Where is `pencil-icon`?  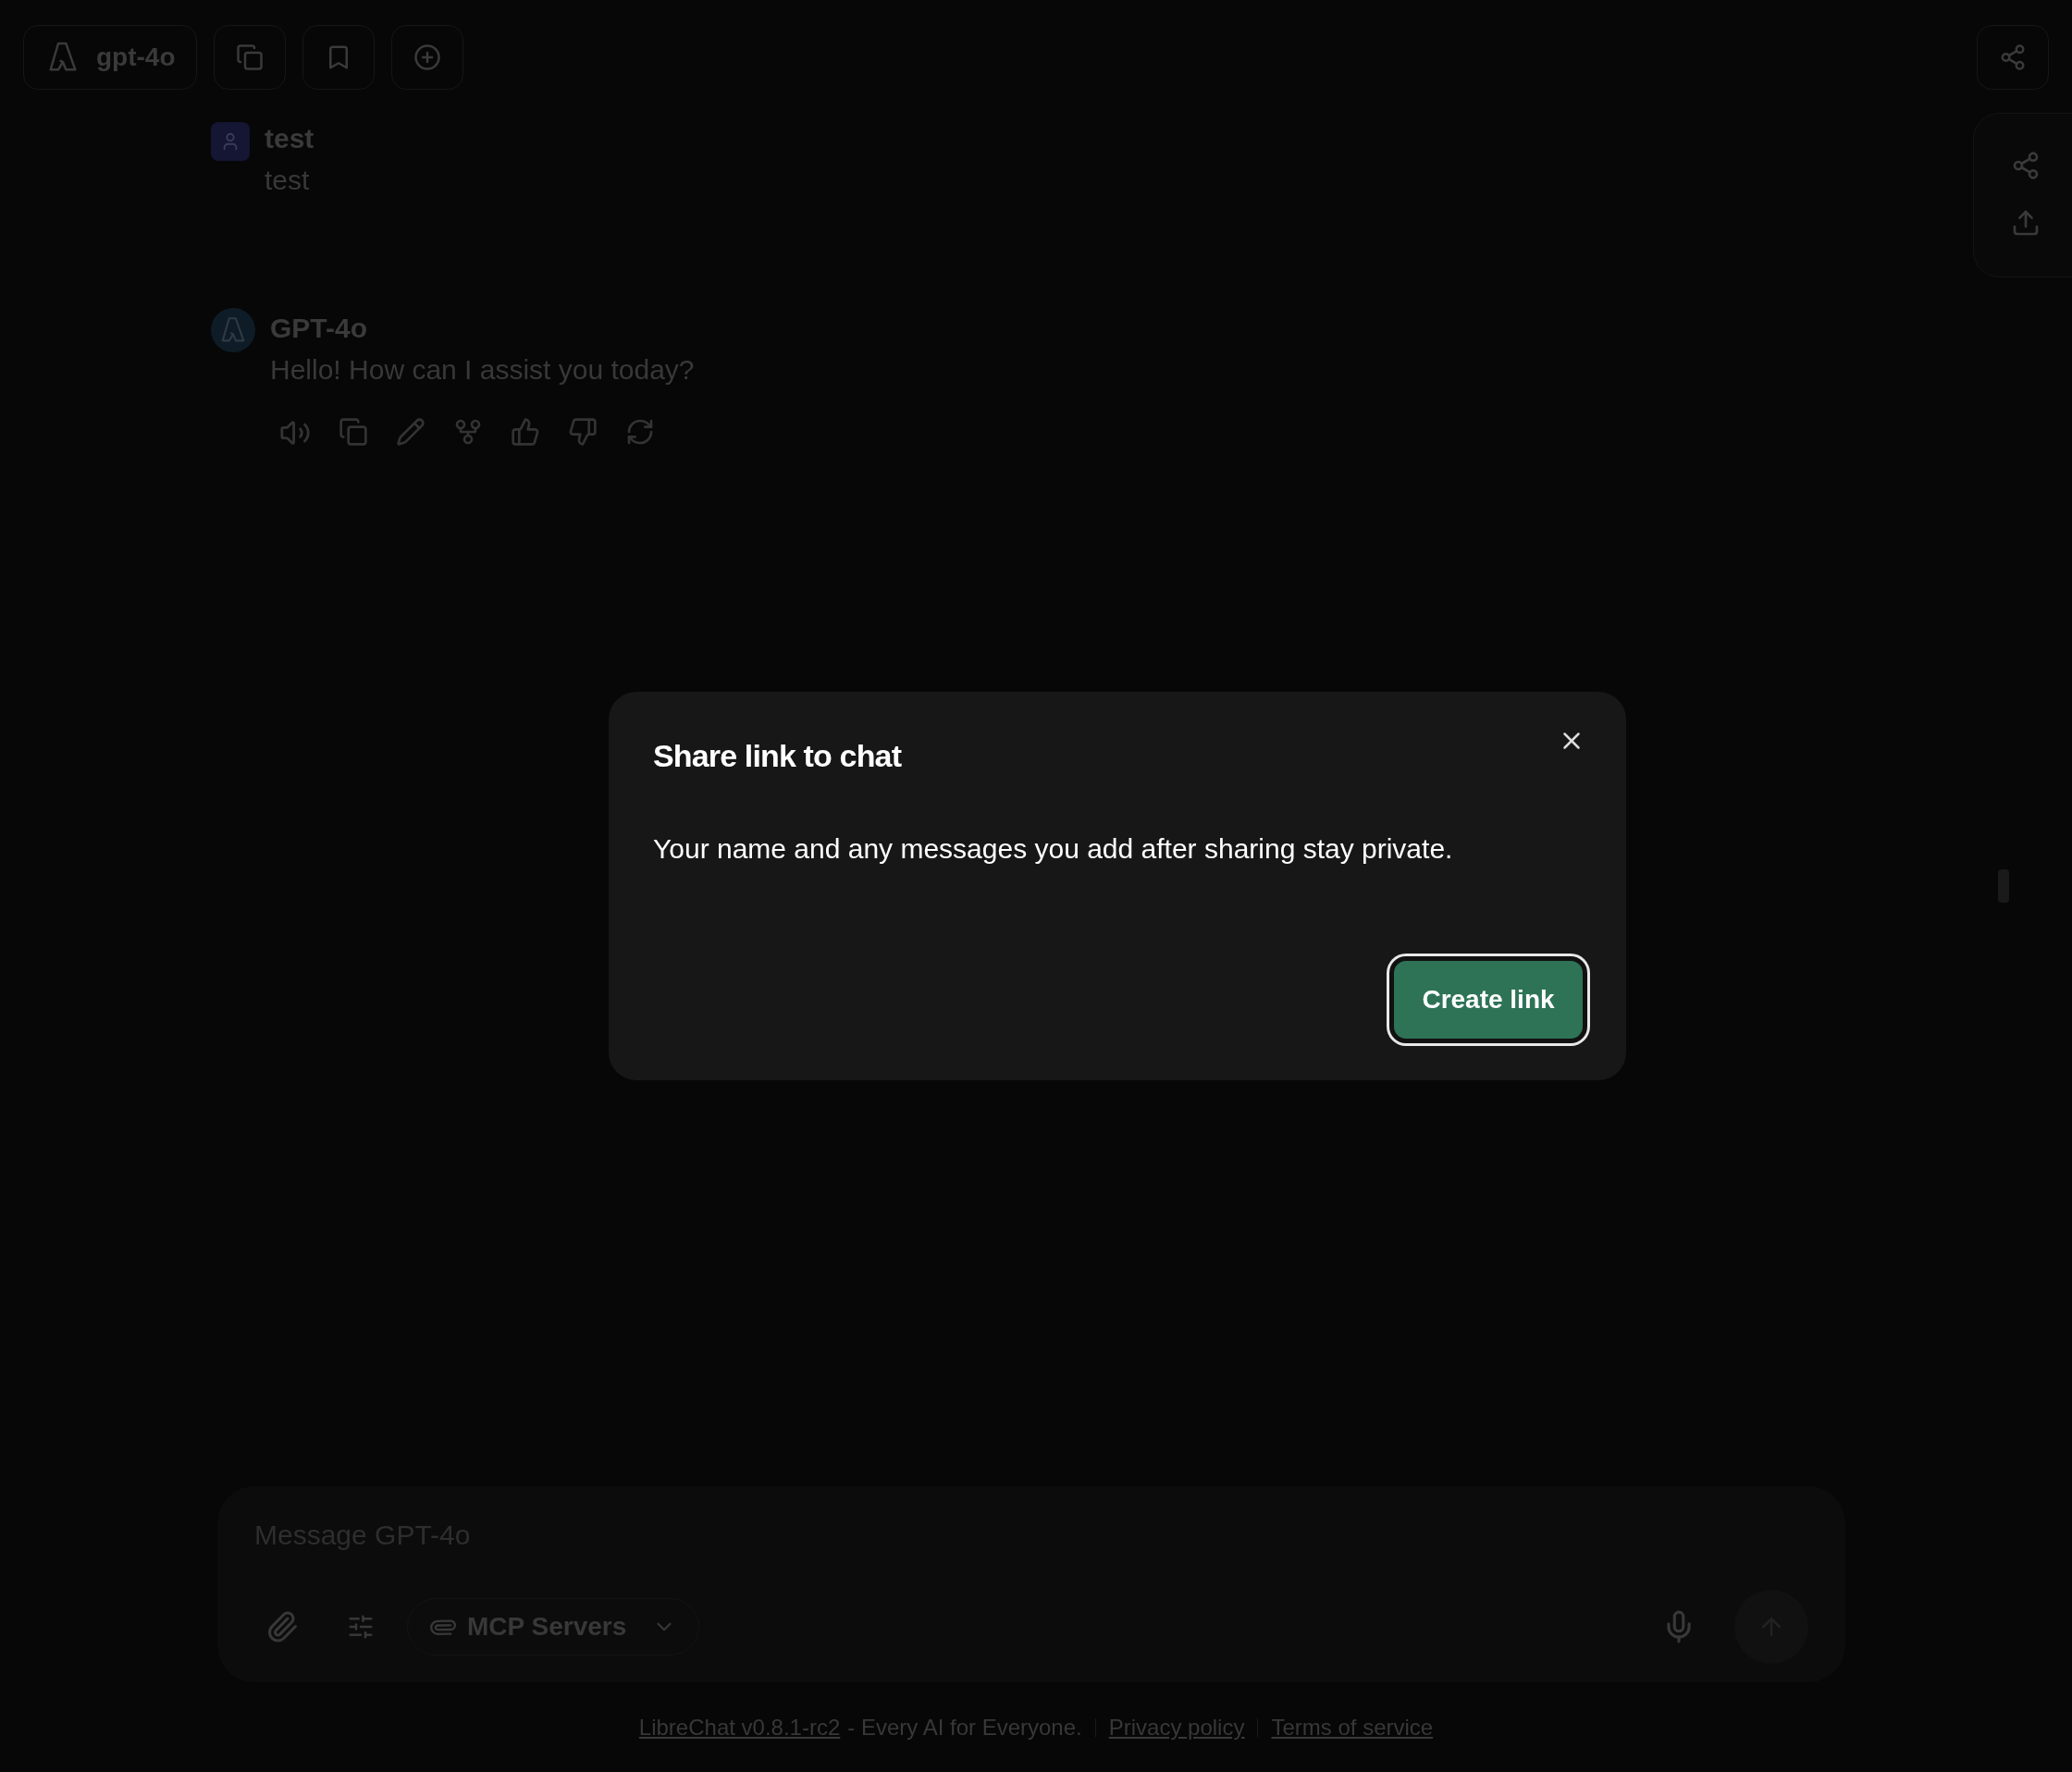
pencil-icon is located at coordinates (411, 432).